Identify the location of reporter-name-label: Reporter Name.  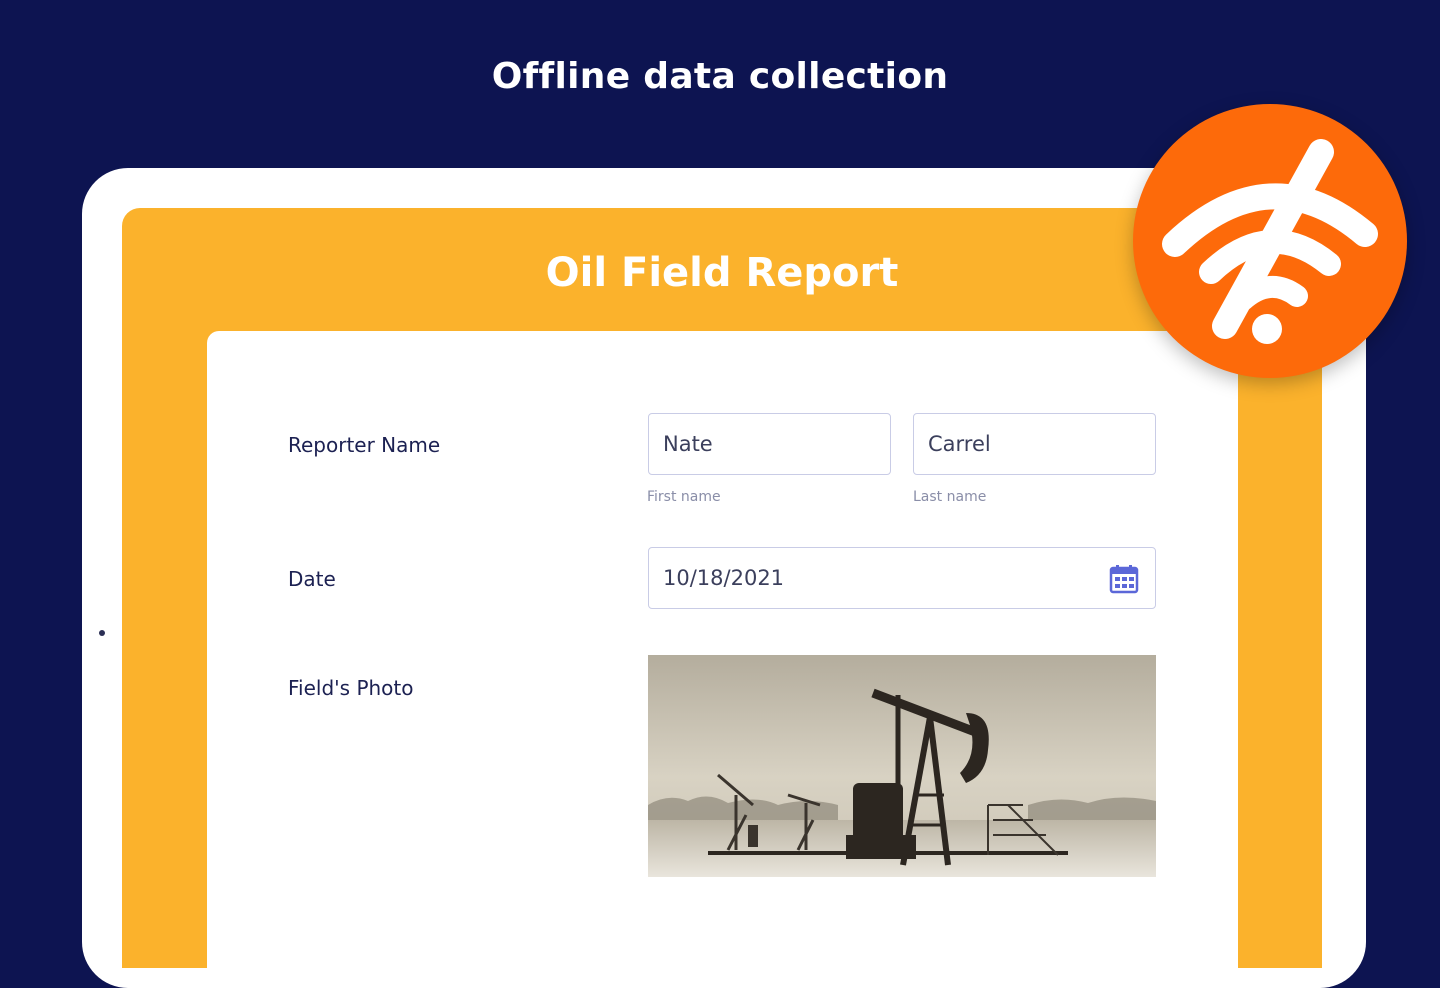
(364, 445).